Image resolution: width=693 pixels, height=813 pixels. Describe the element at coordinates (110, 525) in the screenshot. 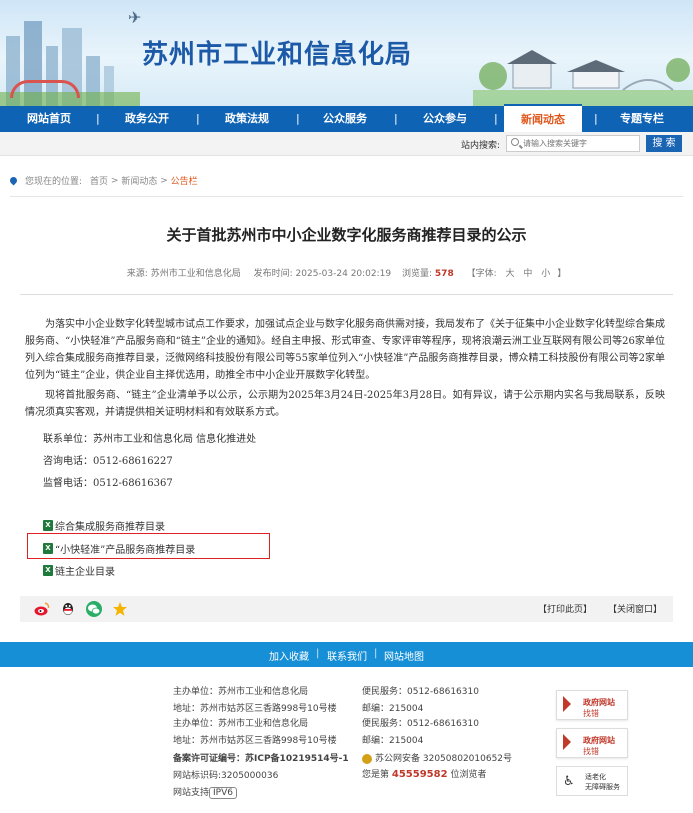

I see `attachment-label: 综合集成服务商推荐目录` at that location.